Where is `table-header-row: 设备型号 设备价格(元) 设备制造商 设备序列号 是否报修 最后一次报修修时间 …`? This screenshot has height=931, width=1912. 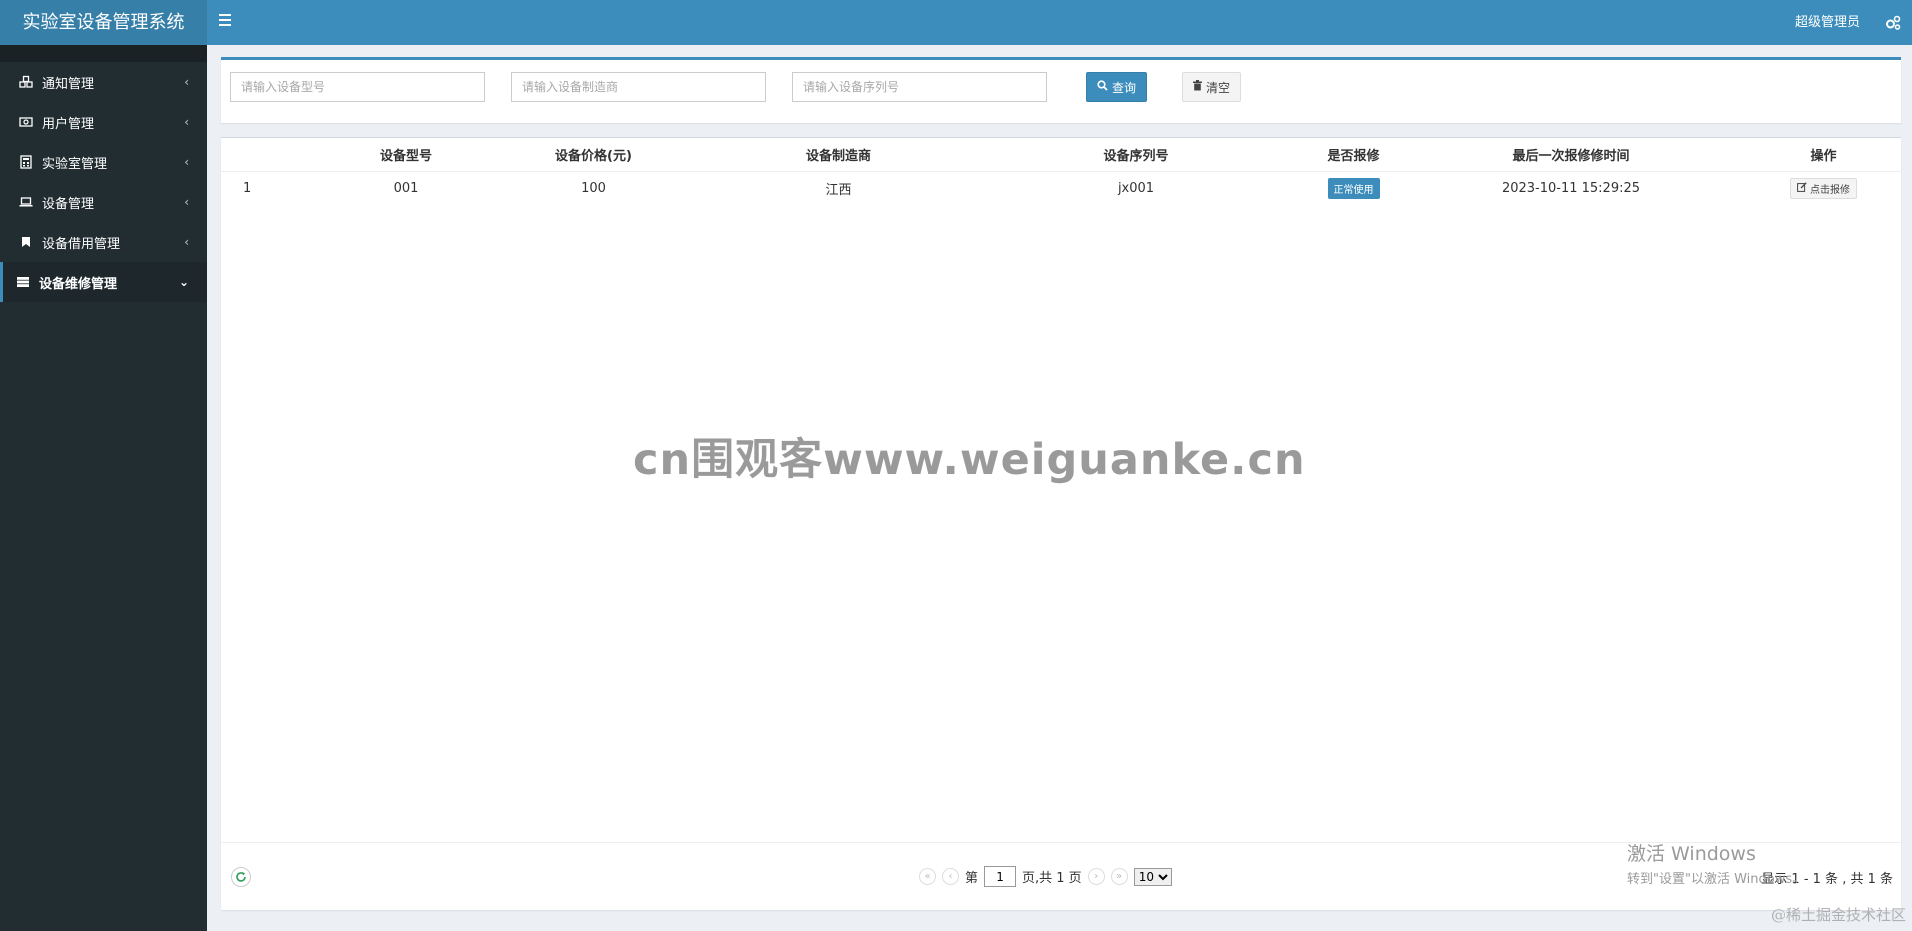
table-header-row: 设备型号 设备价格(元) 设备制造商 设备序列号 是否报修 最后一次报修修时间 … is located at coordinates (1061, 155).